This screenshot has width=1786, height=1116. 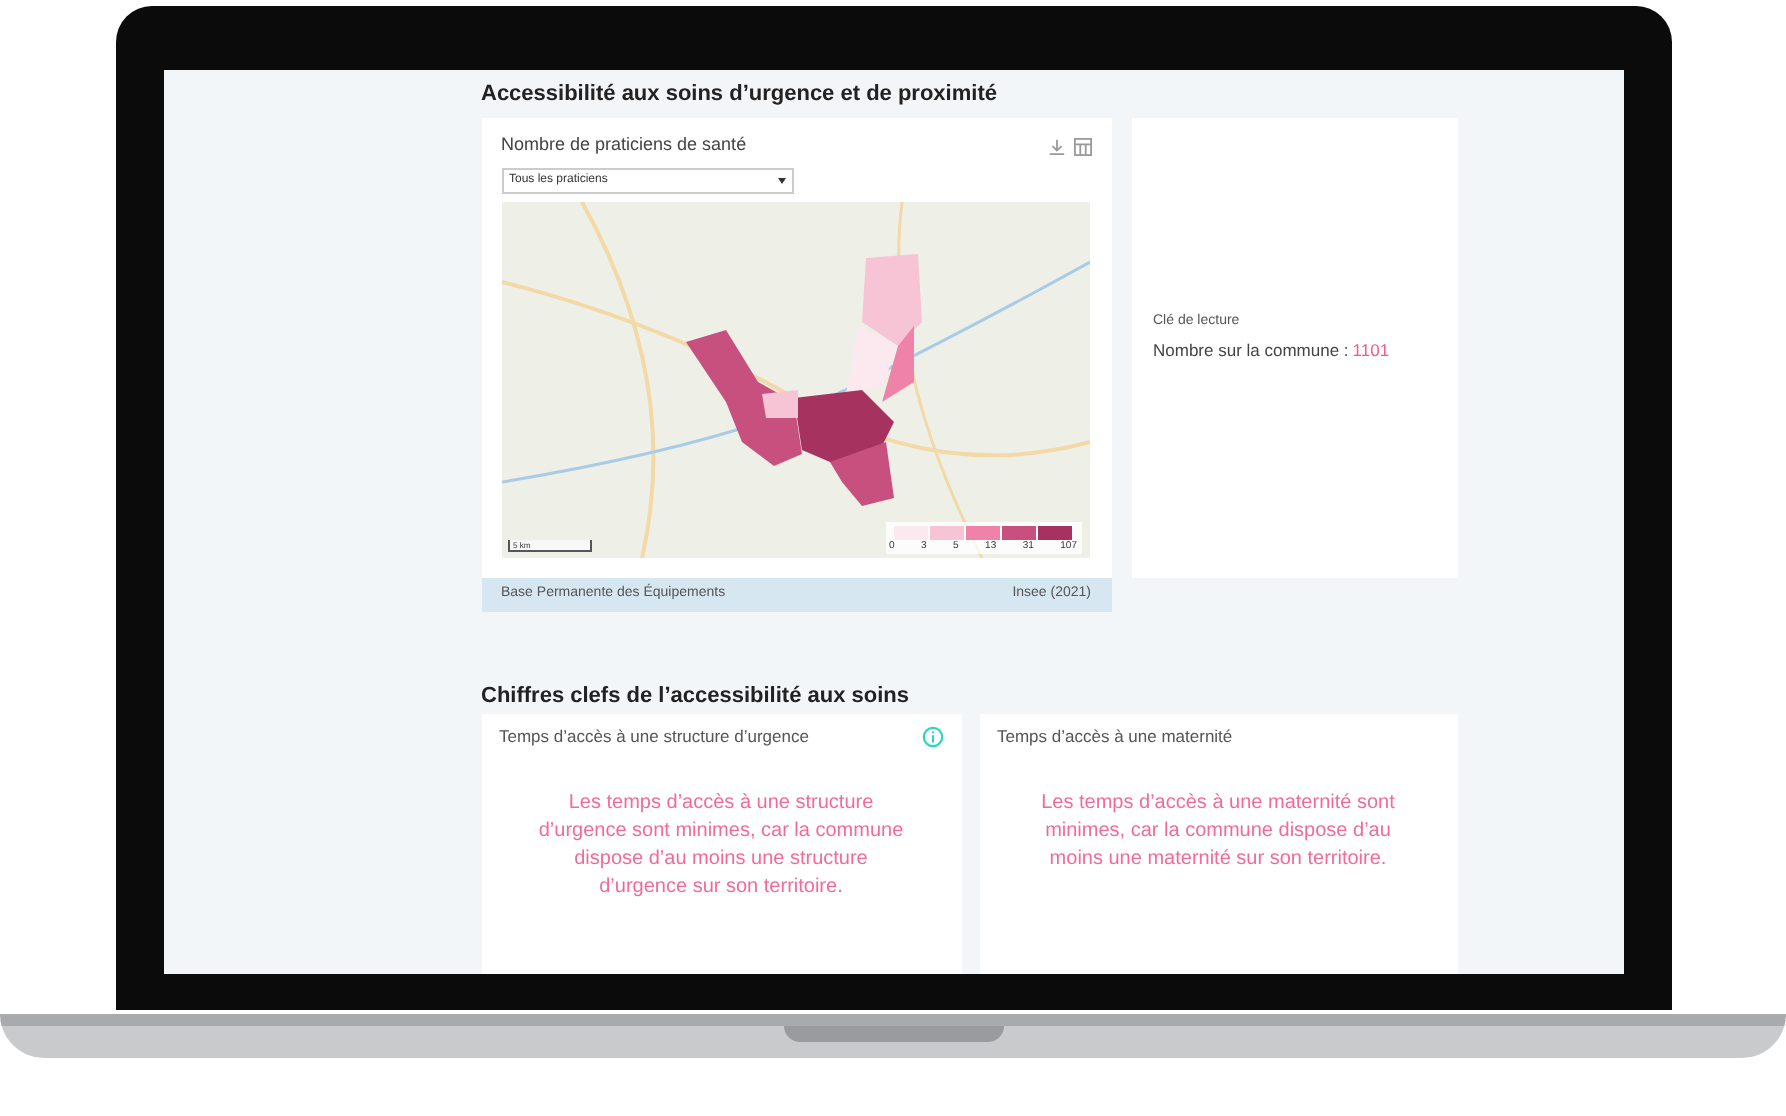 I want to click on reading-label: Nombre sur la commune :, so click(x=1251, y=351).